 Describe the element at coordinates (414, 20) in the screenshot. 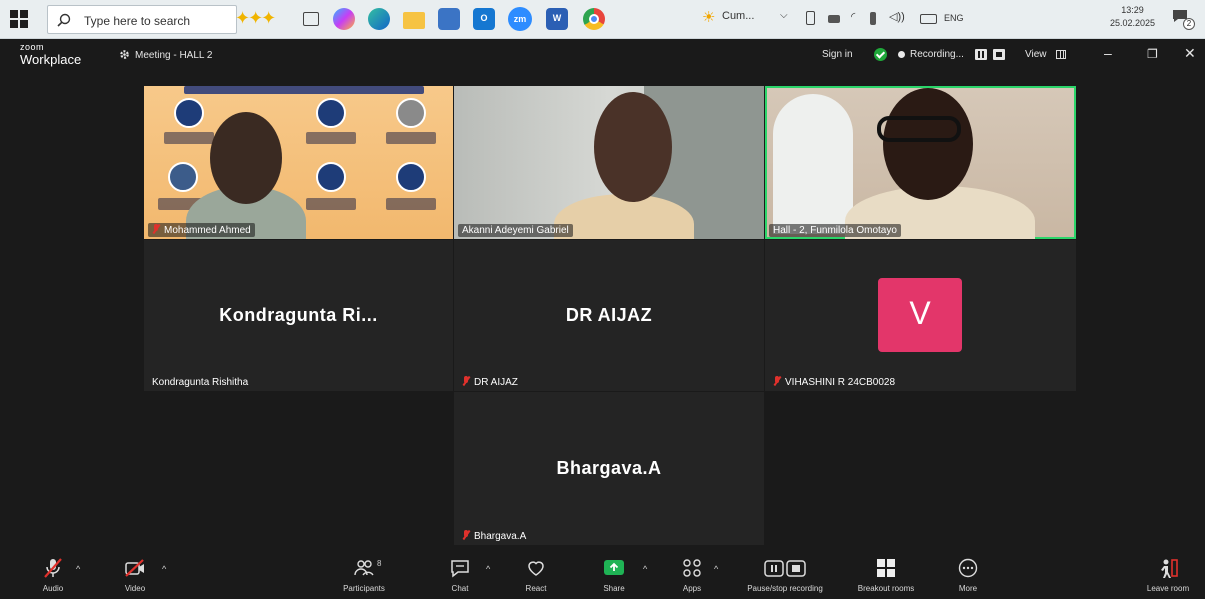

I see `file-explorer-icon` at that location.